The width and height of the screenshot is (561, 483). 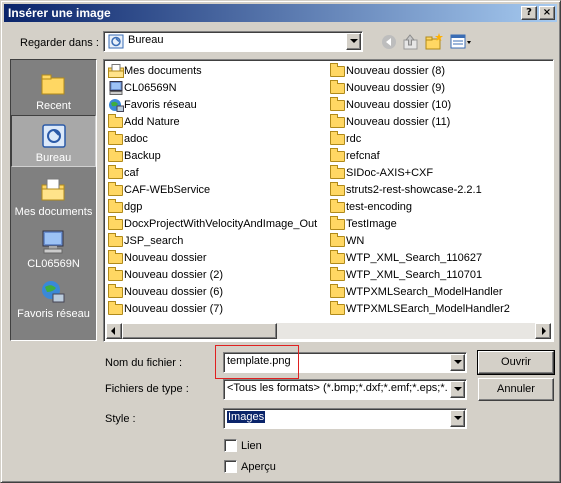 What do you see at coordinates (440, 292) in the screenshot?
I see `file-list-item: WTPXMLSearch_ModelHandler` at bounding box center [440, 292].